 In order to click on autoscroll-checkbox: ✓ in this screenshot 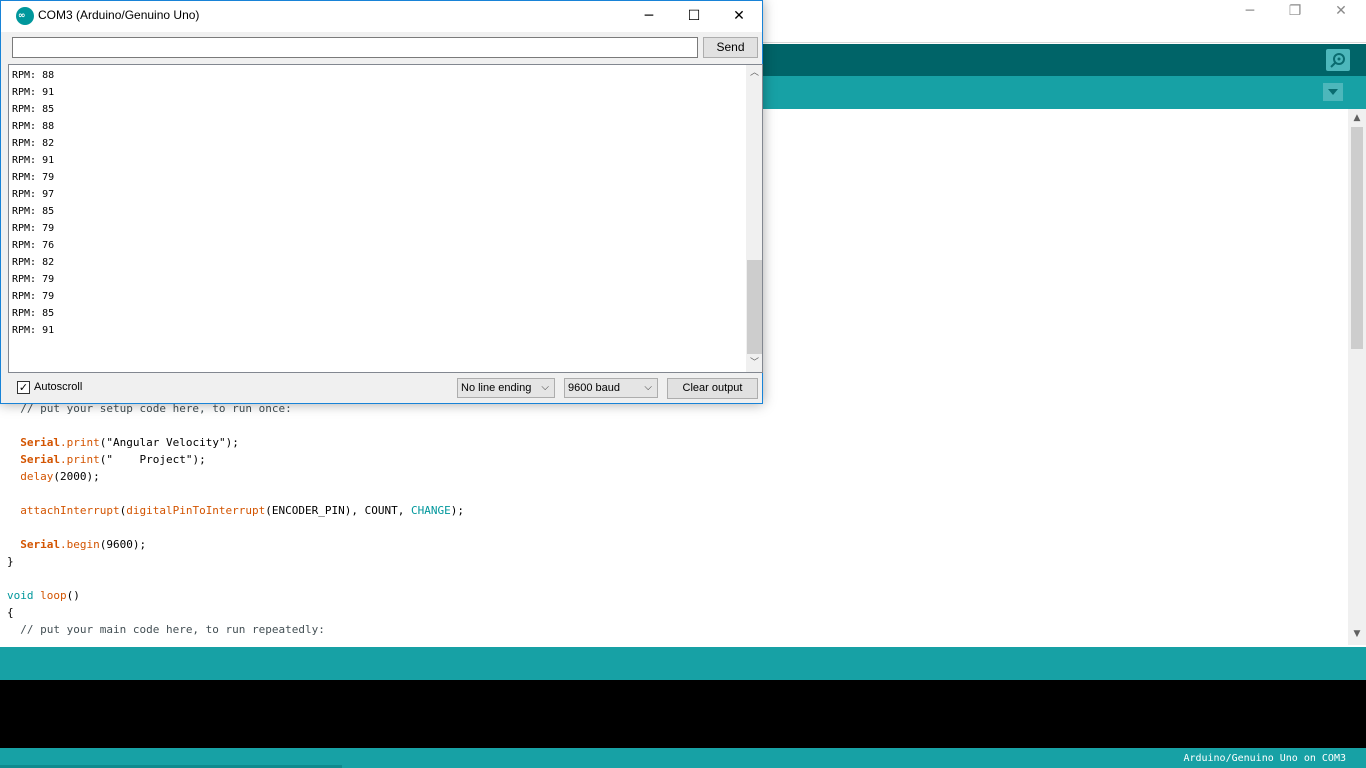, I will do `click(23, 387)`.